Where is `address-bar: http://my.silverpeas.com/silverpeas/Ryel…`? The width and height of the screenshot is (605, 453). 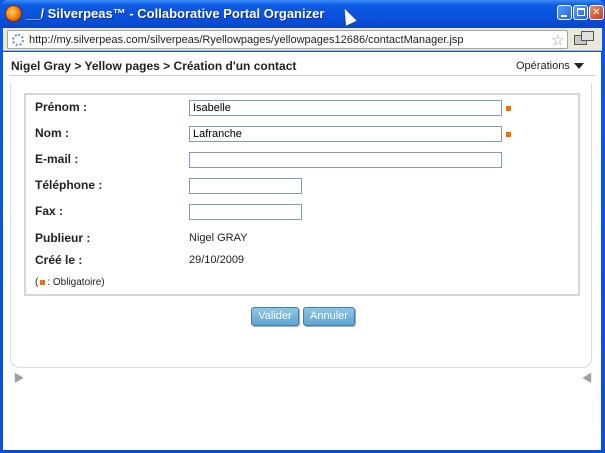 address-bar: http://my.silverpeas.com/silverpeas/Ryel… is located at coordinates (302, 39).